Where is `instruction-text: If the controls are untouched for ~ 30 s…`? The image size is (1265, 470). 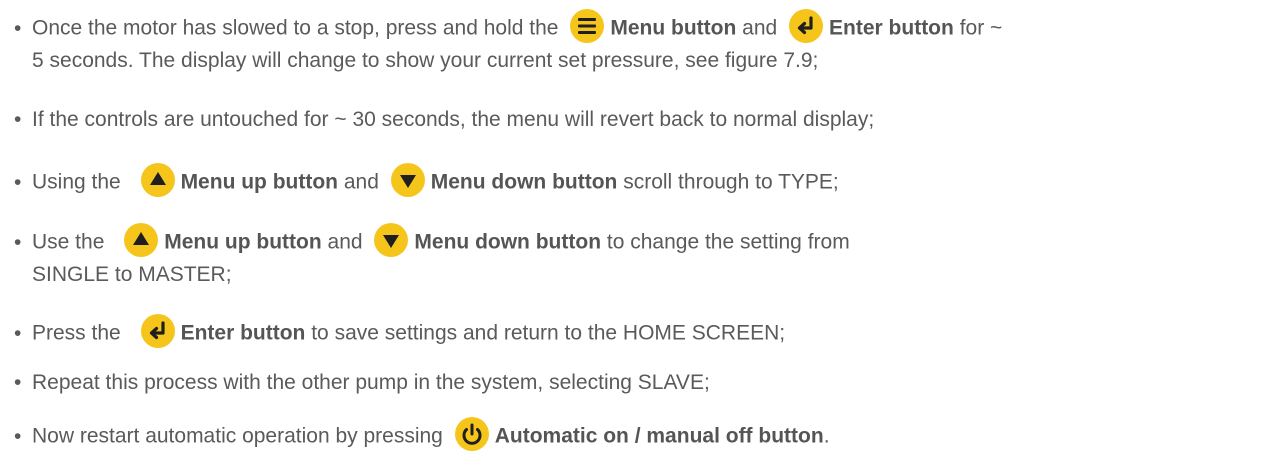 instruction-text: If the controls are untouched for ~ 30 s… is located at coordinates (453, 119).